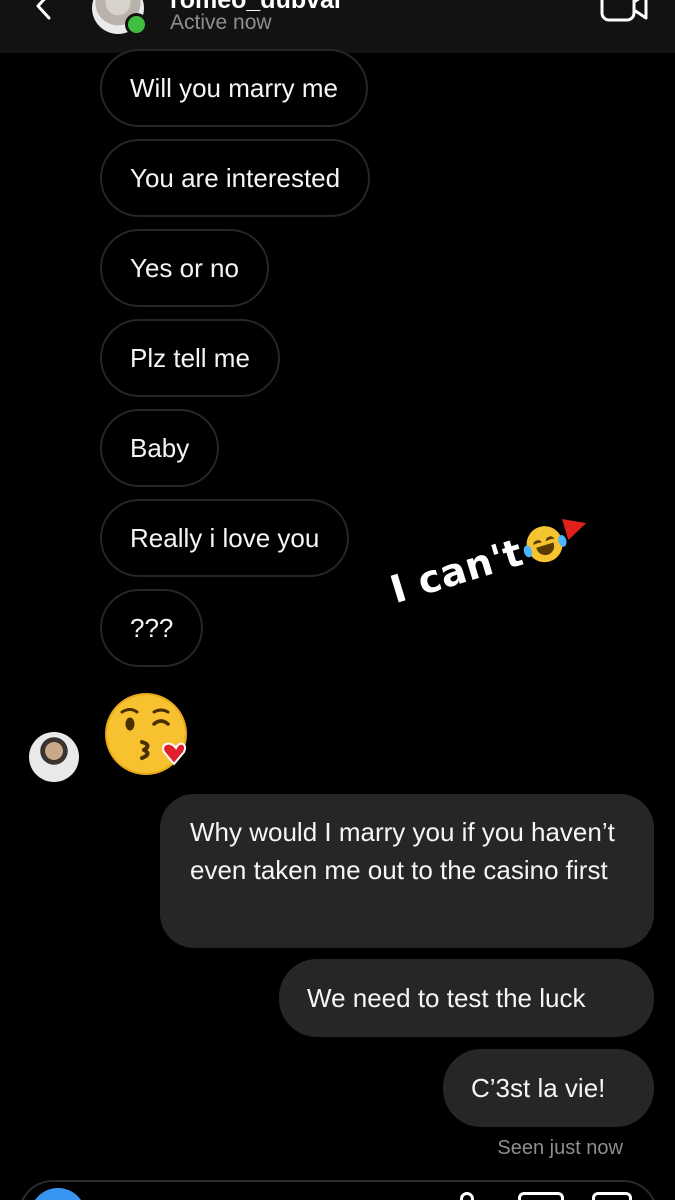 This screenshot has width=675, height=1200. I want to click on chat-header: romeo_dubvai Active now, so click(337, 26).